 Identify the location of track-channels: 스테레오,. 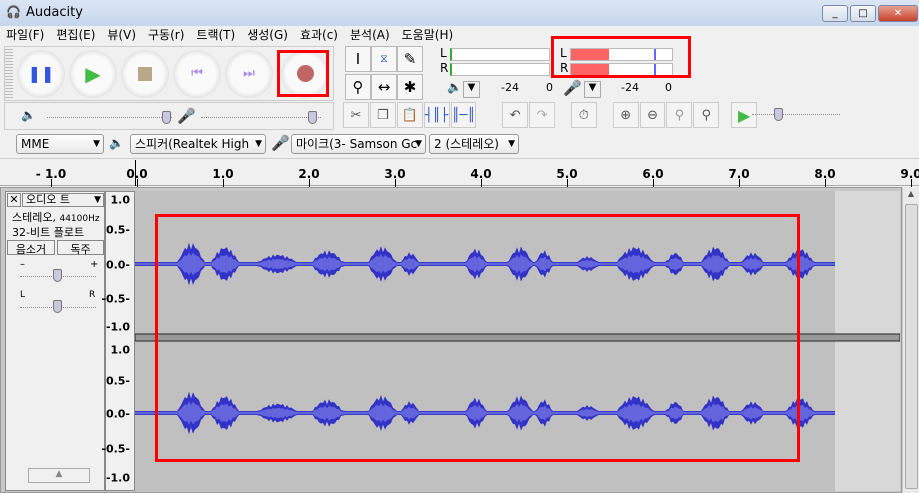
(34, 217).